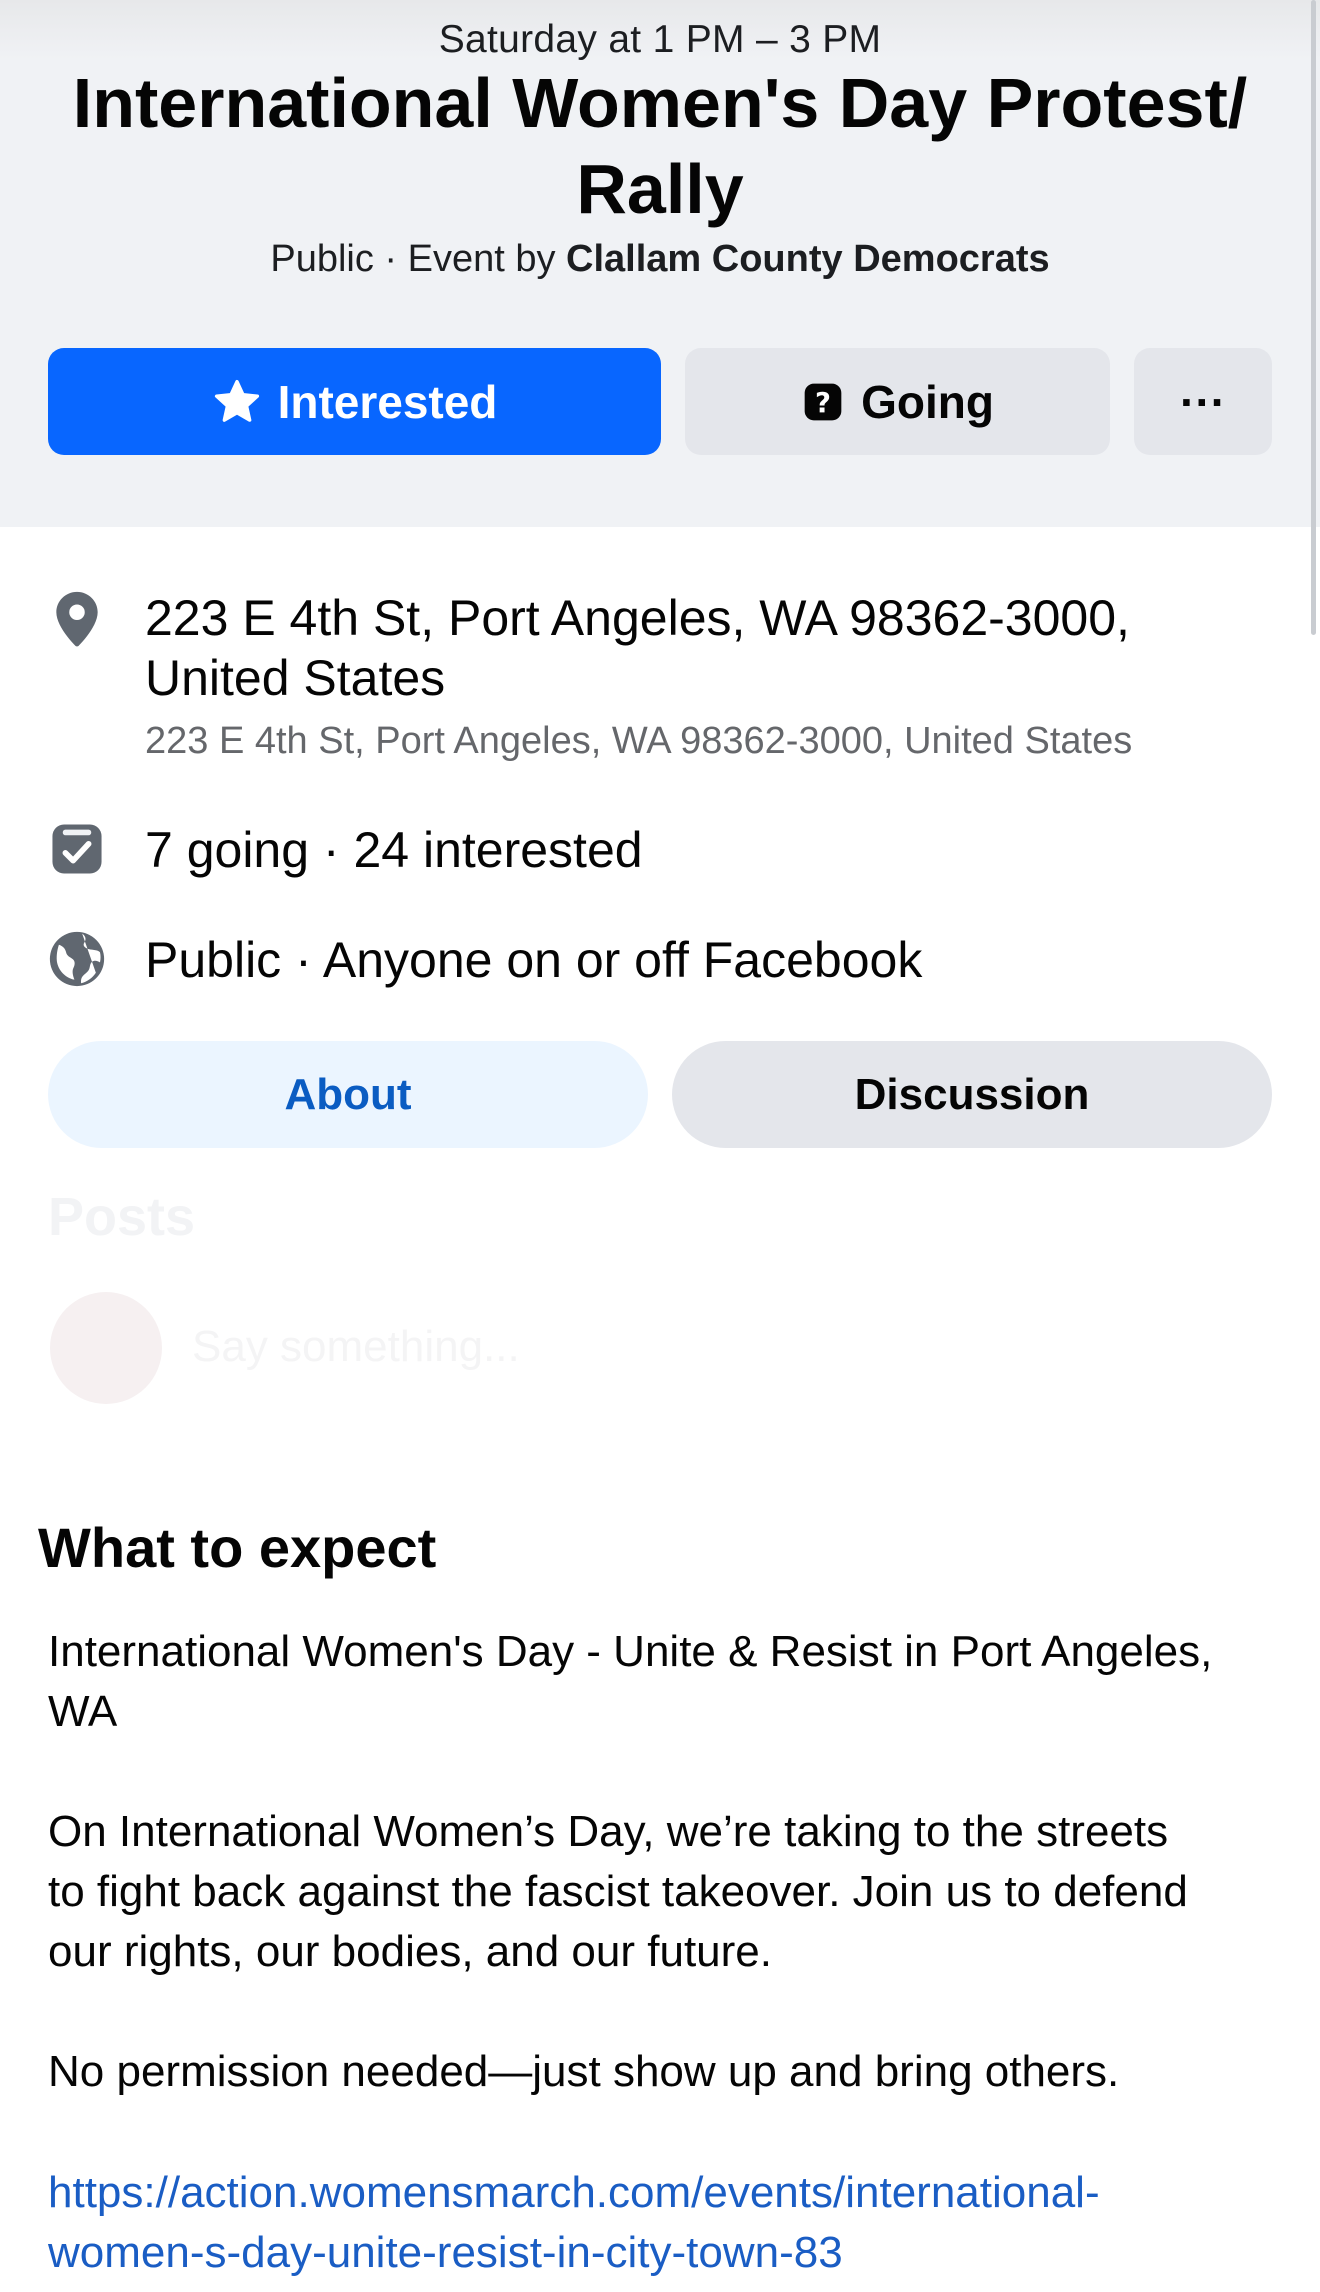 The image size is (1320, 2292). What do you see at coordinates (808, 259) in the screenshot?
I see `event-host-link: Clallam County Democrats` at bounding box center [808, 259].